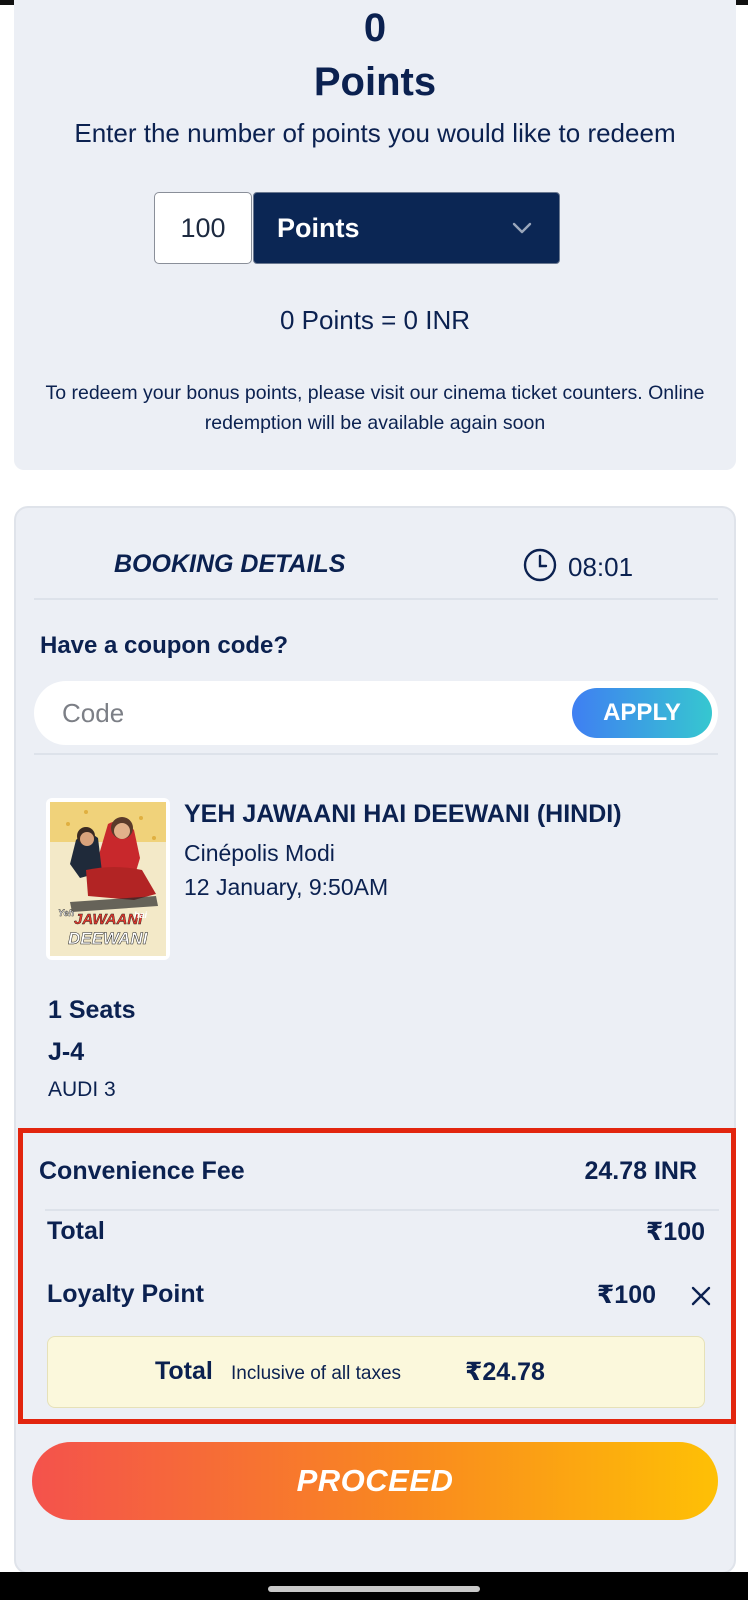  I want to click on movie-poster-art: Yeh JAWAANI hai DEEWANI, so click(108, 879).